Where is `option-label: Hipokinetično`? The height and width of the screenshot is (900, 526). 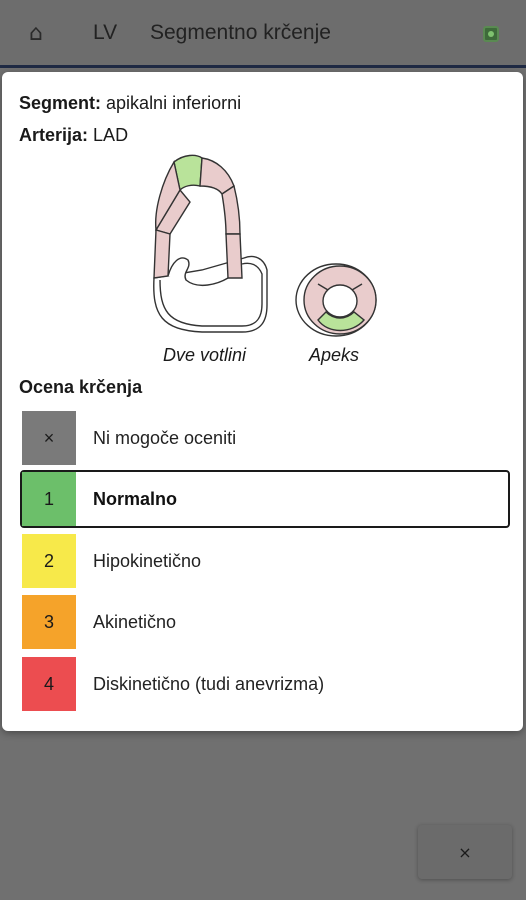
option-label: Hipokinetično is located at coordinates (147, 561).